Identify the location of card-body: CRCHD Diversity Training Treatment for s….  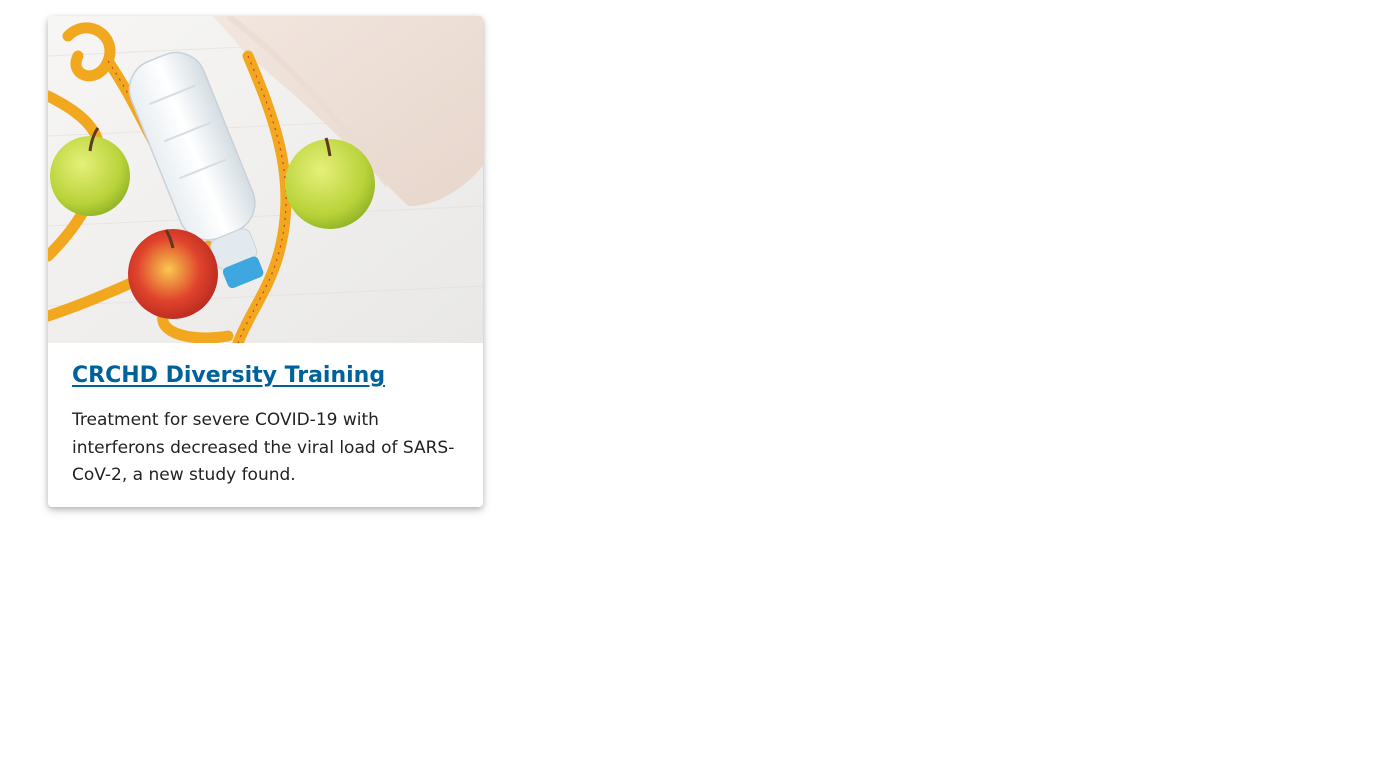
(265, 425).